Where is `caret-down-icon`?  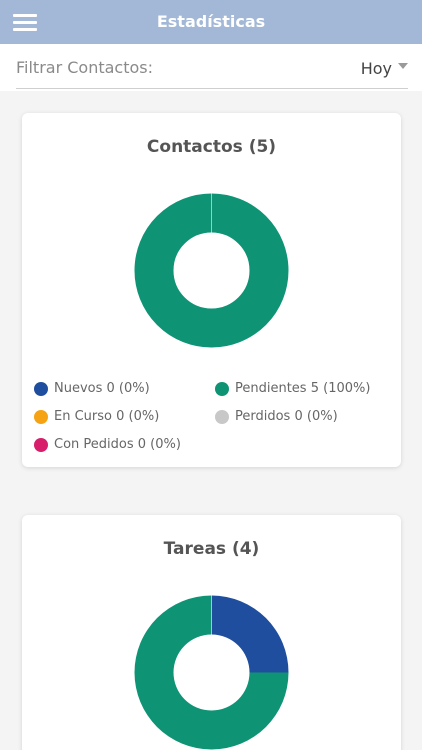 caret-down-icon is located at coordinates (403, 66).